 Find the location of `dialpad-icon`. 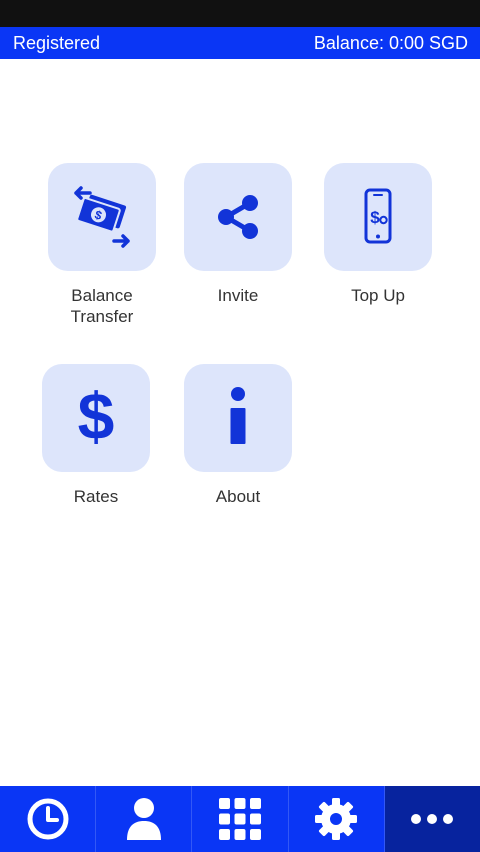

dialpad-icon is located at coordinates (240, 819).